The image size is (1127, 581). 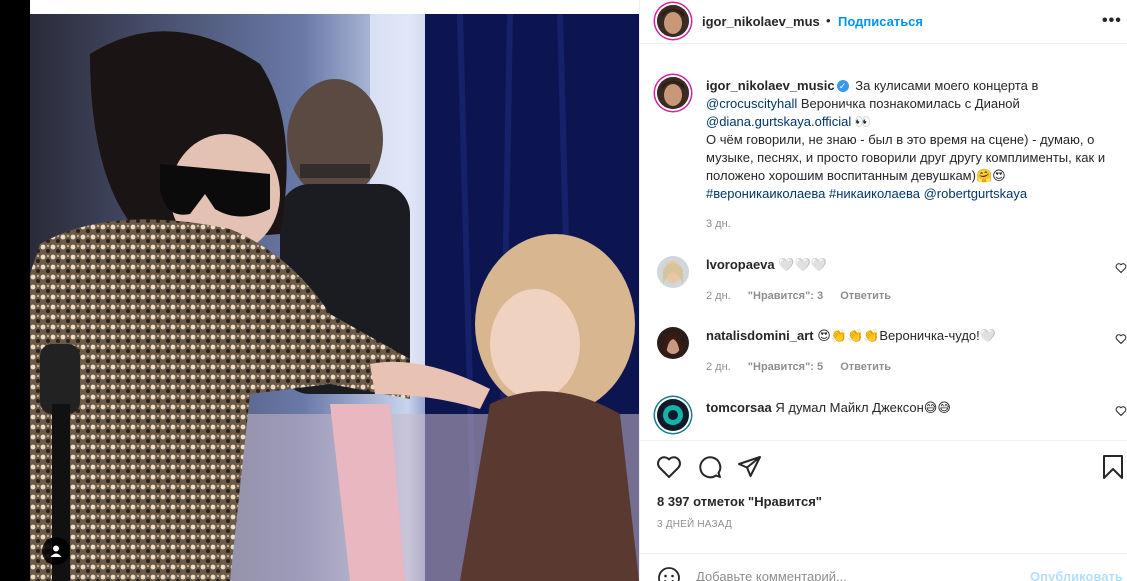 What do you see at coordinates (1076, 575) in the screenshot?
I see `publish-button: Опубликовать` at bounding box center [1076, 575].